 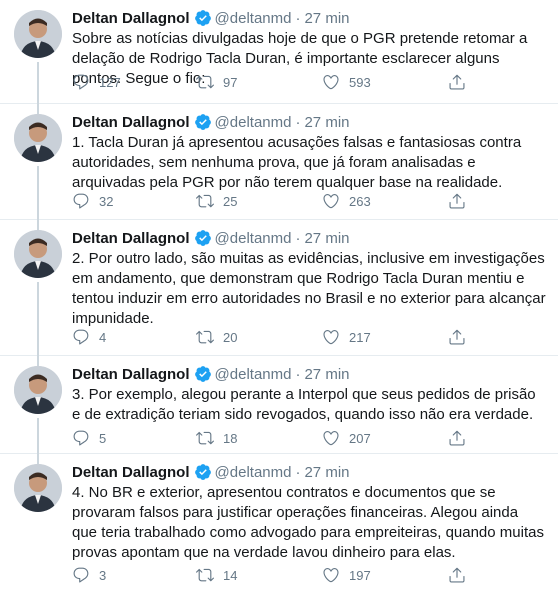 What do you see at coordinates (346, 438) in the screenshot?
I see `like-button: 207` at bounding box center [346, 438].